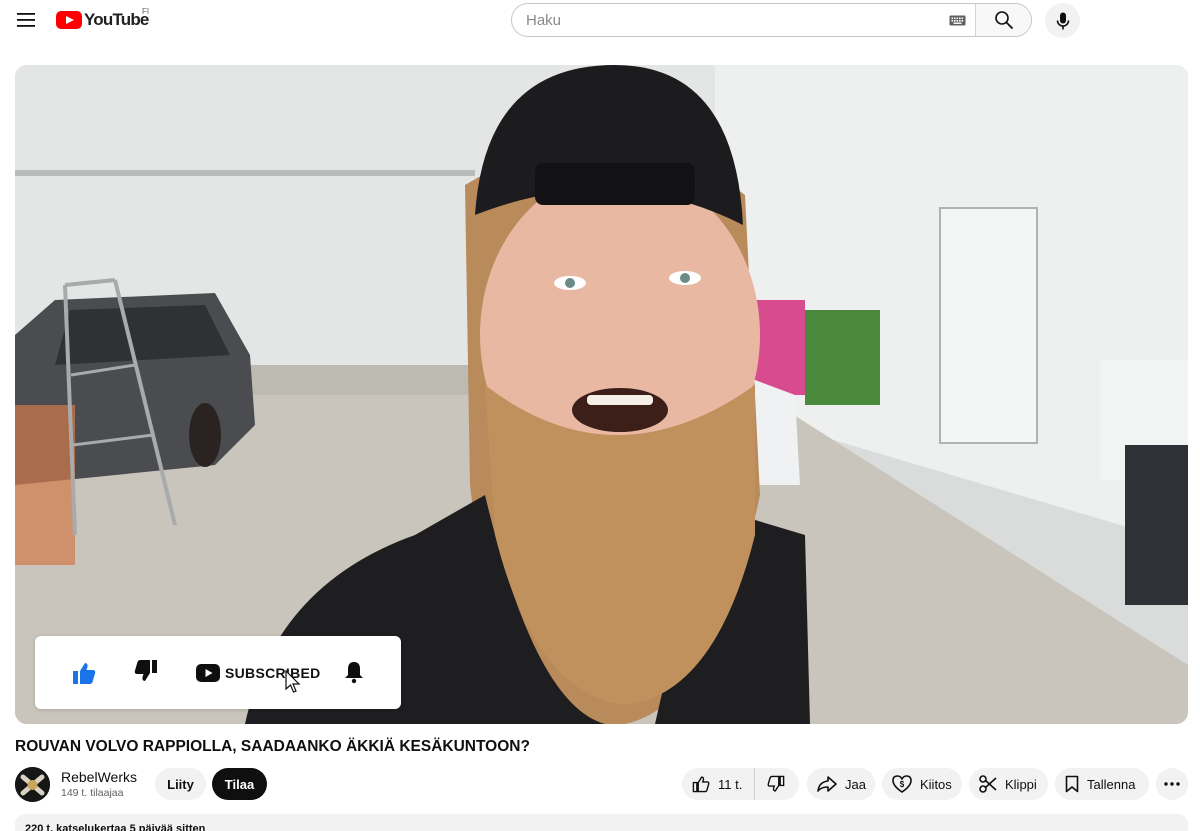 This screenshot has height=831, width=1200. What do you see at coordinates (1072, 784) in the screenshot?
I see `bookmark-icon` at bounding box center [1072, 784].